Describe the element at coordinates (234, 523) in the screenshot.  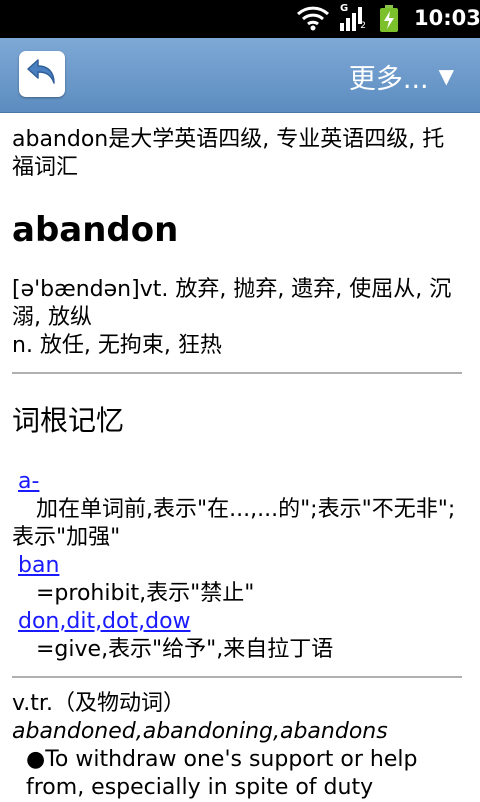
I see `root-description: 加在单词前,表示"在...,...的";表示"不无非";表示"加强"` at that location.